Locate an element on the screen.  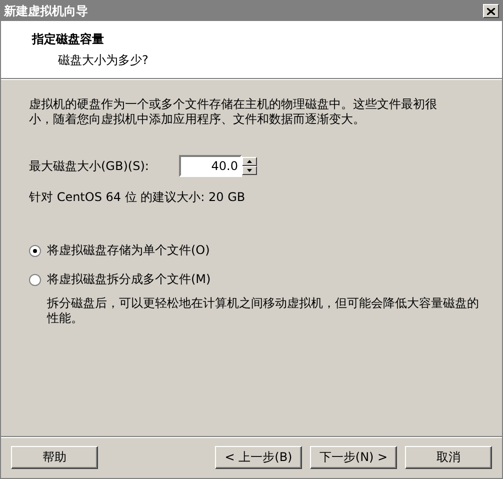
cancel-button: 取消 is located at coordinates (448, 457).